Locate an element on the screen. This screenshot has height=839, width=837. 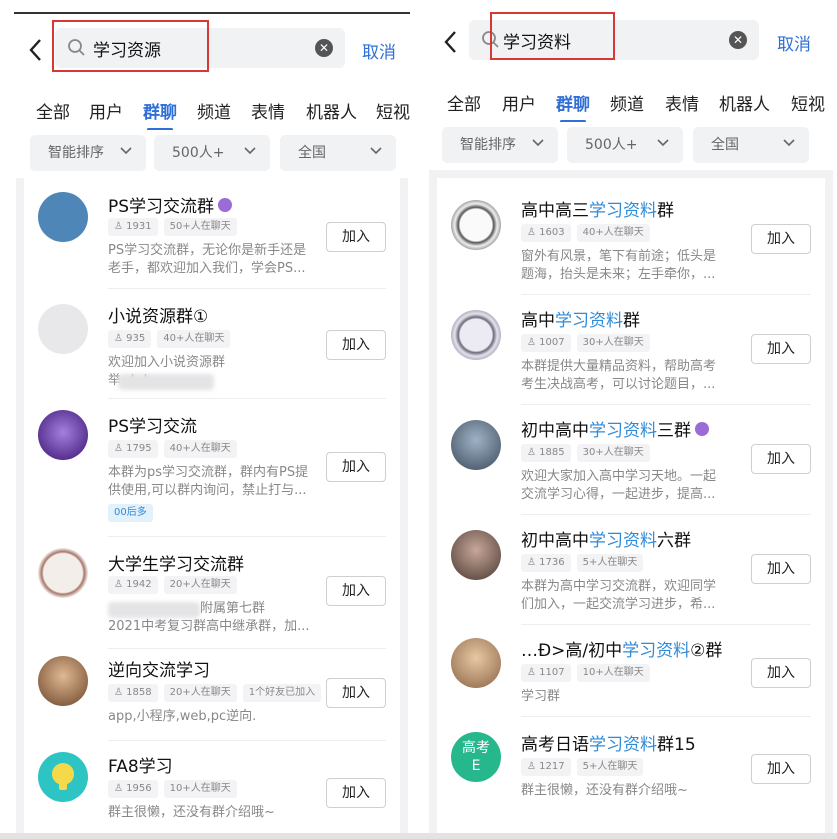
redacted-text is located at coordinates (154, 610).